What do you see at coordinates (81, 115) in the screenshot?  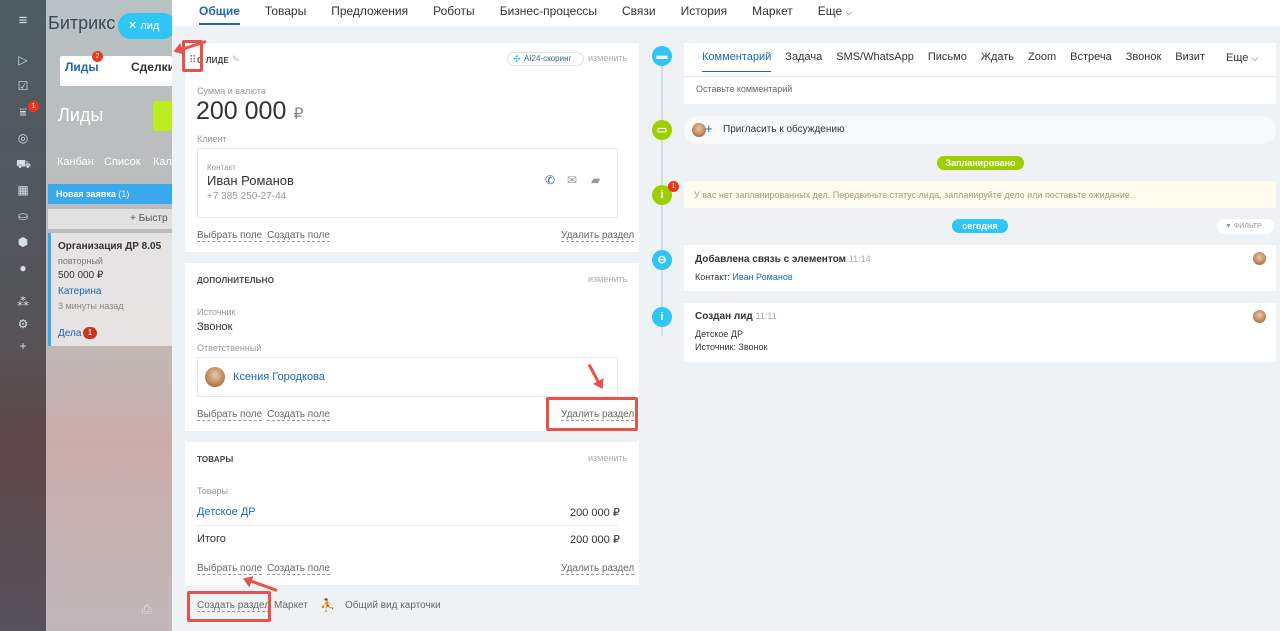 I see `bg-page-title: Лиды` at bounding box center [81, 115].